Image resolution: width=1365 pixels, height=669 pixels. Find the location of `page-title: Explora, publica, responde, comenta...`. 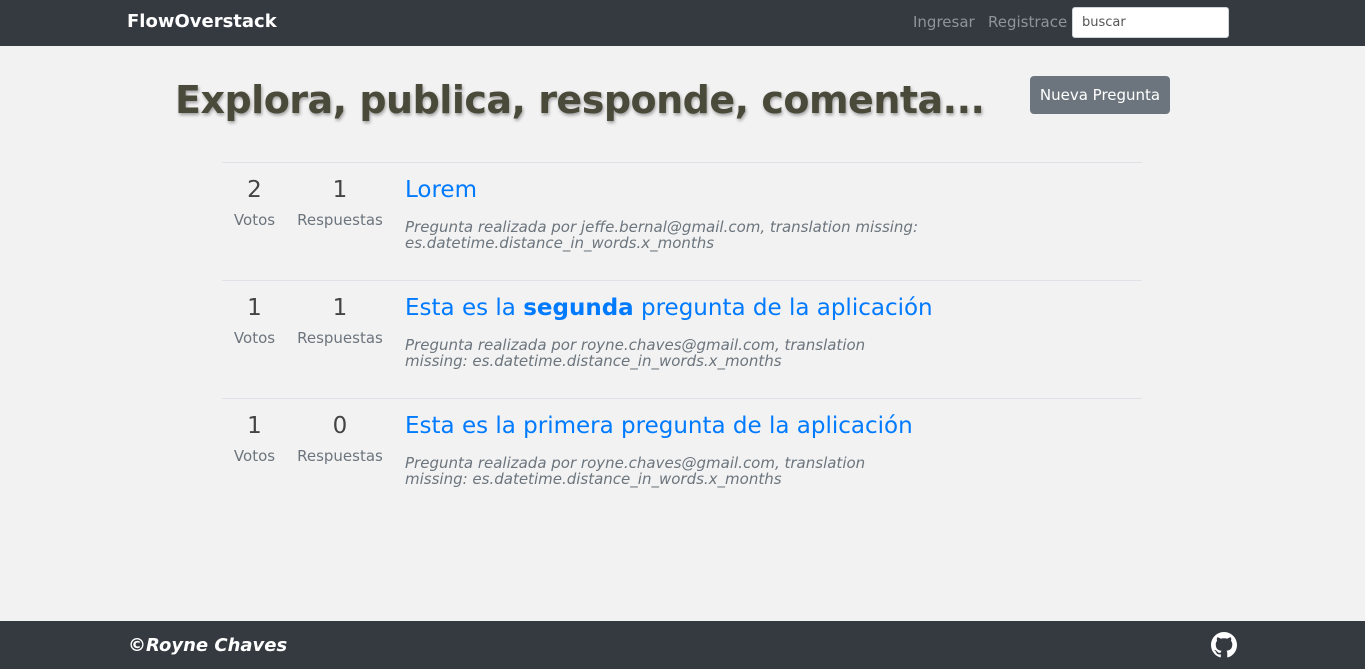

page-title: Explora, publica, responde, comenta... is located at coordinates (580, 100).